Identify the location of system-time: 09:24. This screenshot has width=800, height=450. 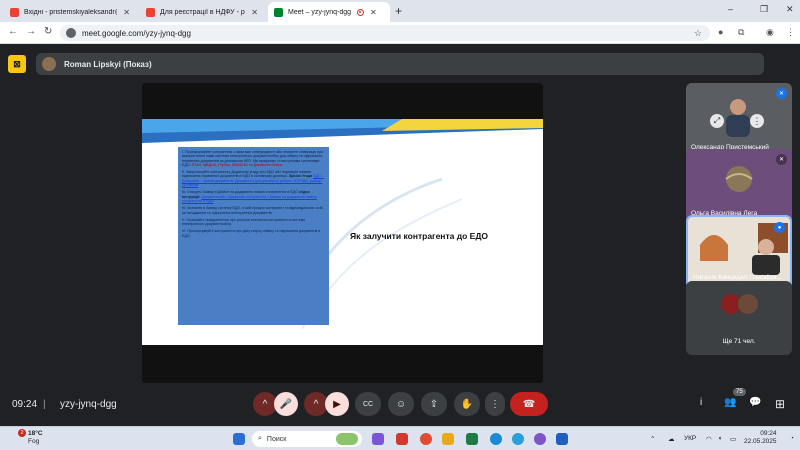
(768, 433).